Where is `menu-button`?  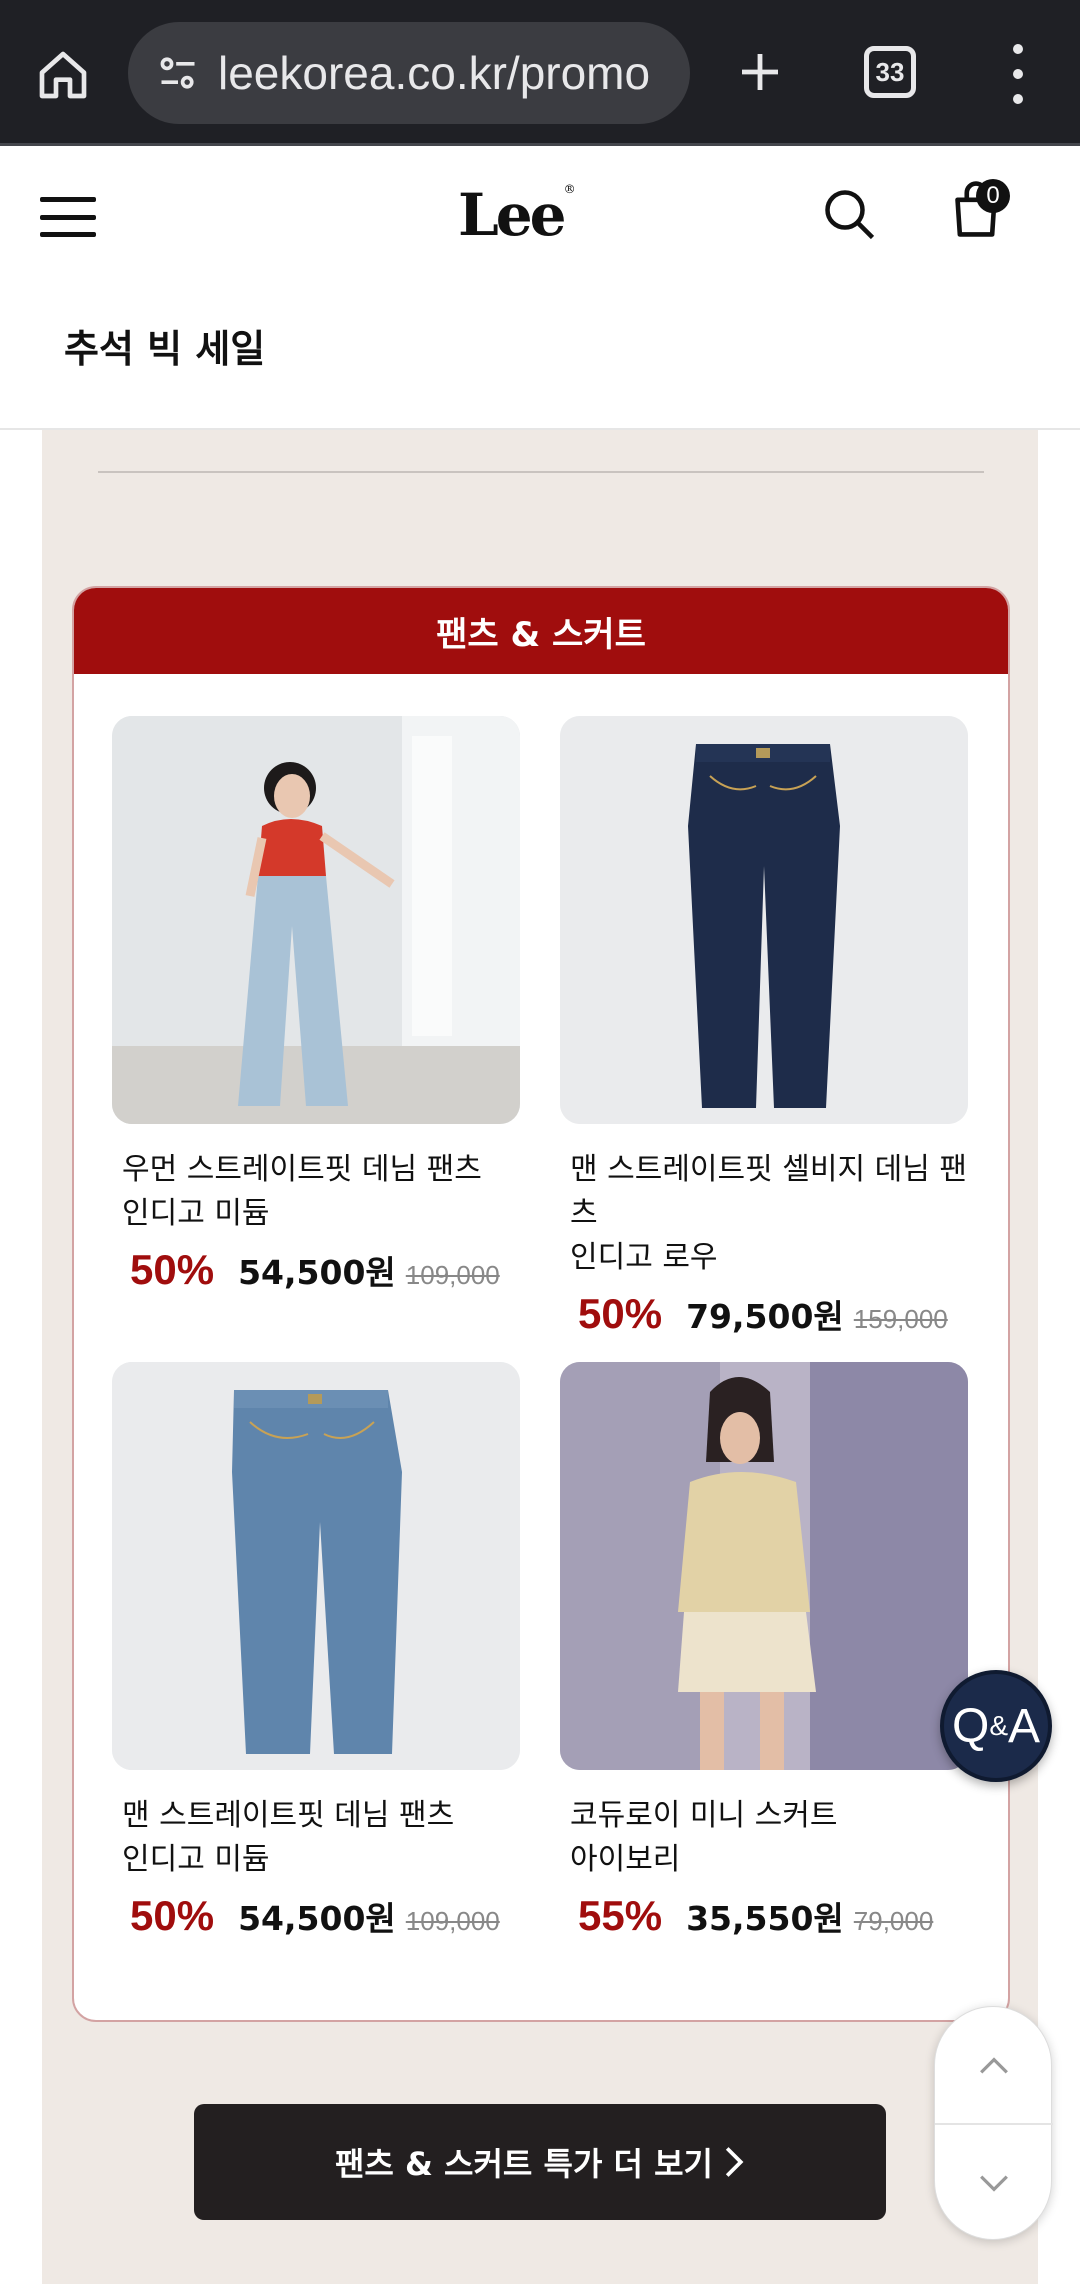
menu-button is located at coordinates (68, 217).